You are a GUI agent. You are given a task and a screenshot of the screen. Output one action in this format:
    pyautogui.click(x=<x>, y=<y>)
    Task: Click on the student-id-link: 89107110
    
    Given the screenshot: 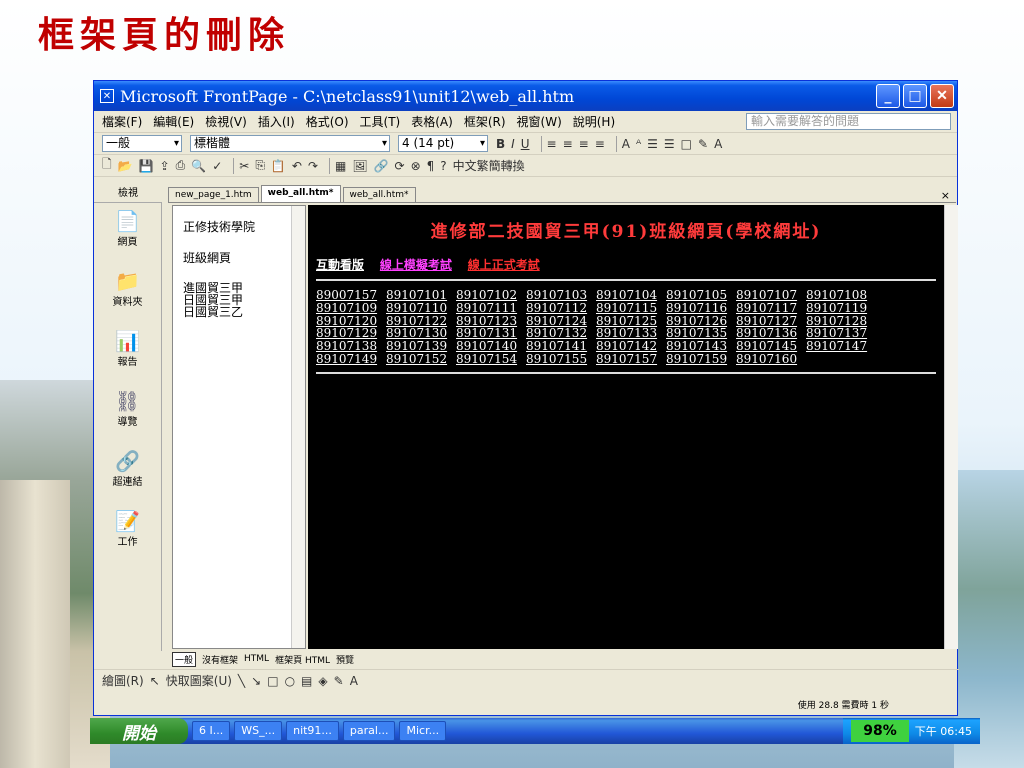 What is the action you would take?
    pyautogui.click(x=421, y=308)
    